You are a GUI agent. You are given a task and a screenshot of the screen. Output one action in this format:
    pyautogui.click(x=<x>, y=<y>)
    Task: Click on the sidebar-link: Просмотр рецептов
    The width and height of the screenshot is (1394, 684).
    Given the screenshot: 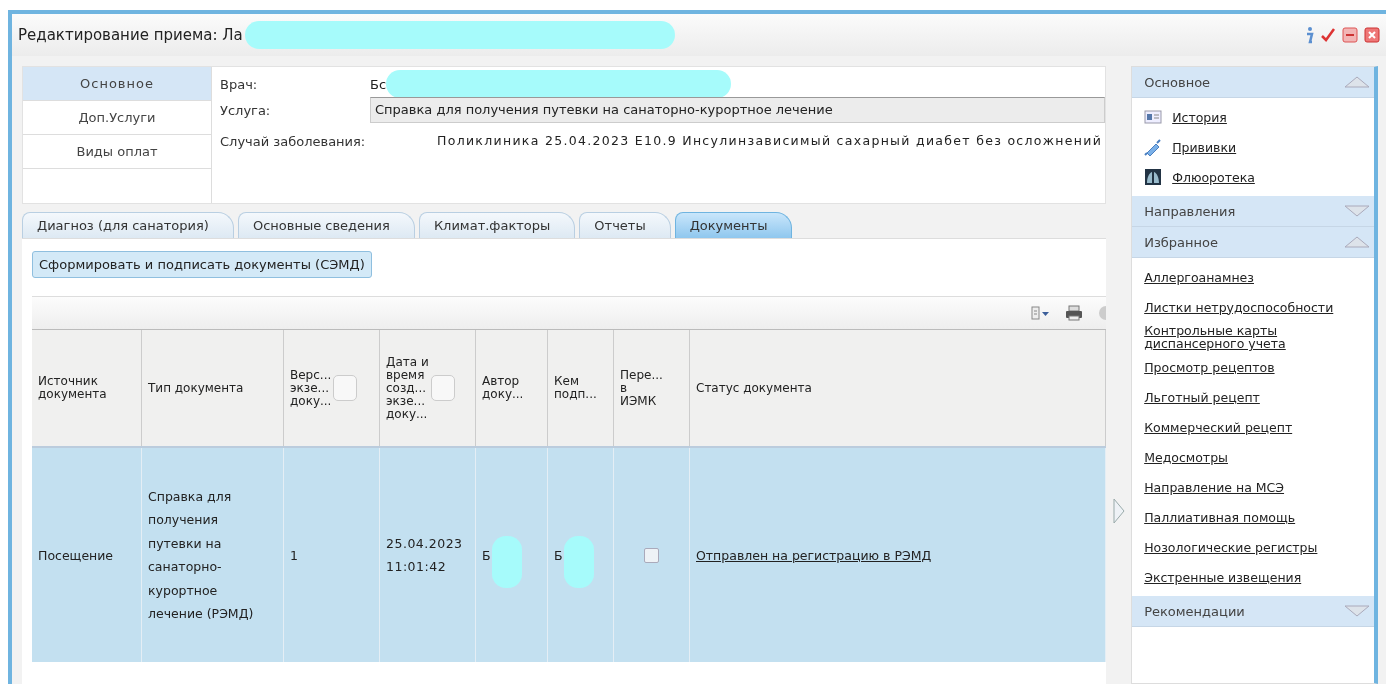 What is the action you would take?
    pyautogui.click(x=1209, y=367)
    